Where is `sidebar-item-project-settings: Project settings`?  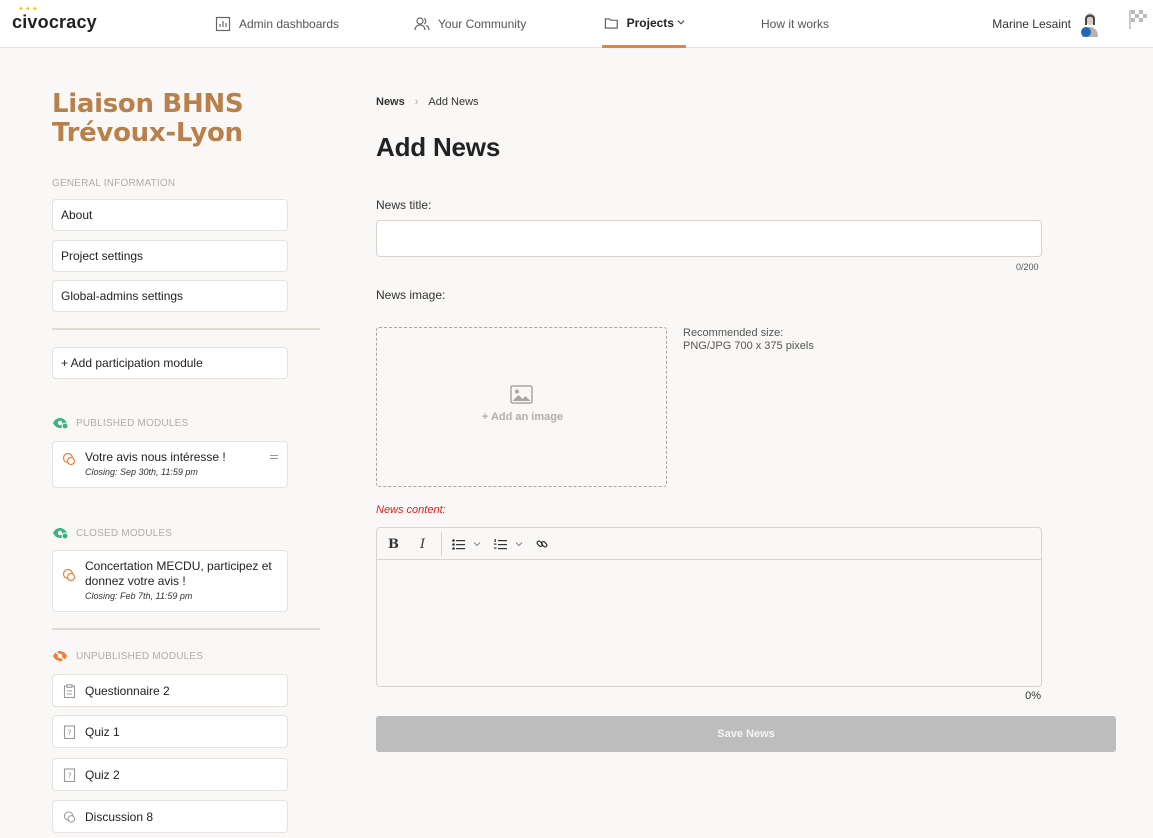 sidebar-item-project-settings: Project settings is located at coordinates (170, 256).